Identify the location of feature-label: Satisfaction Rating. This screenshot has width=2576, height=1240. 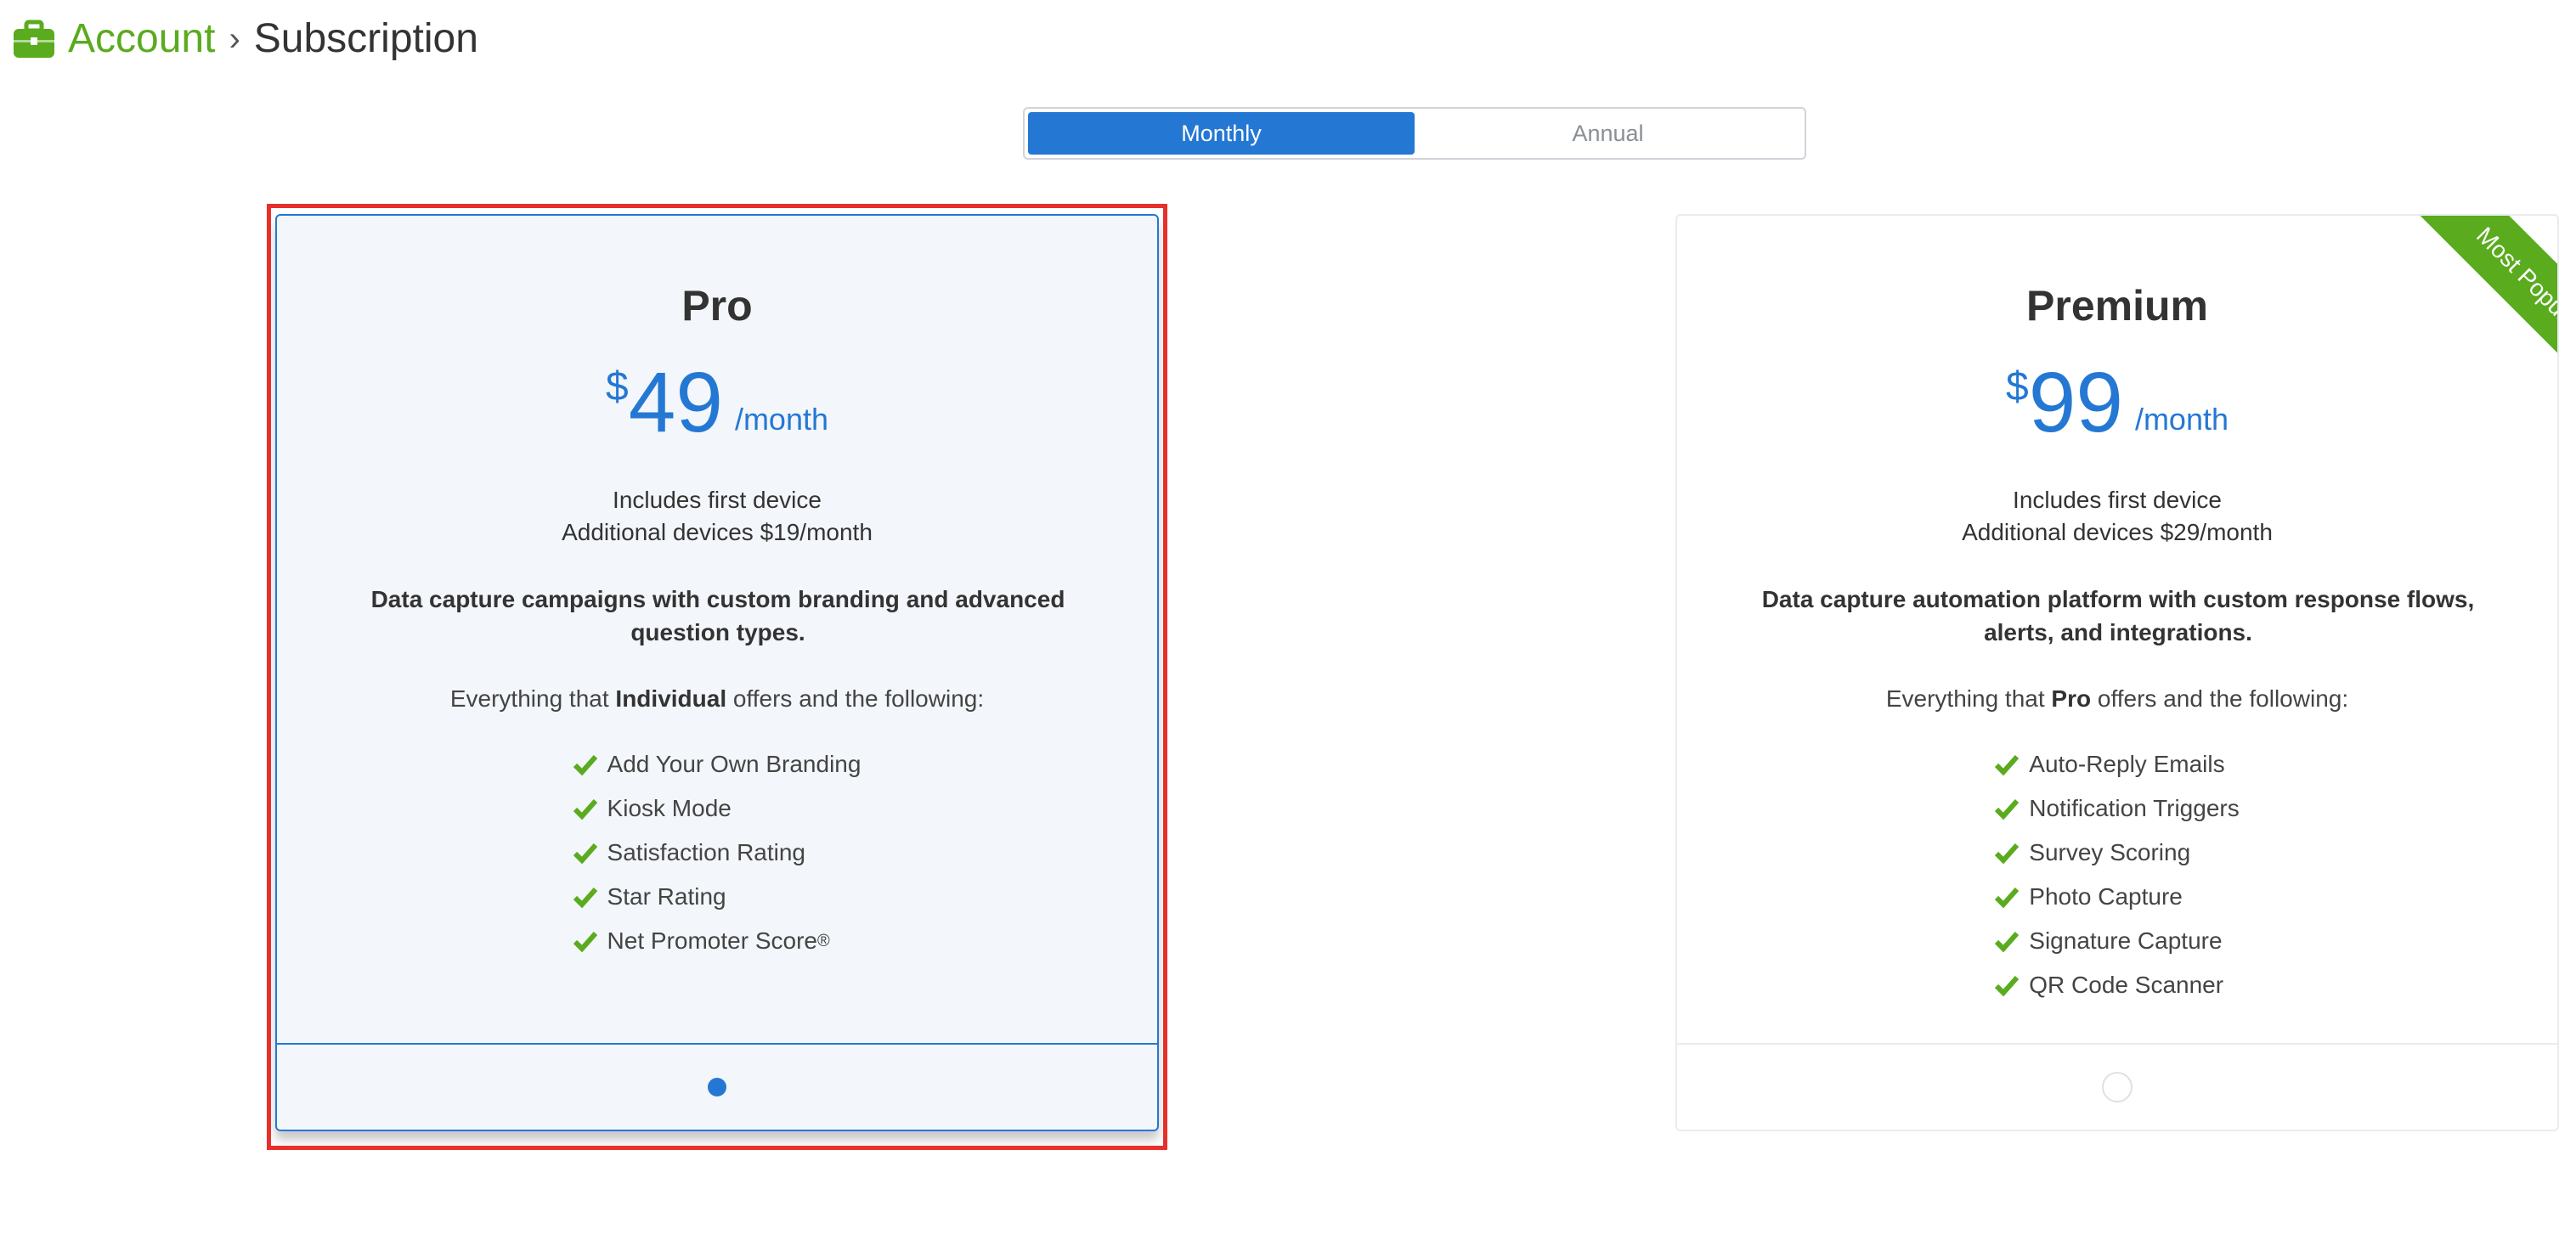
(707, 852).